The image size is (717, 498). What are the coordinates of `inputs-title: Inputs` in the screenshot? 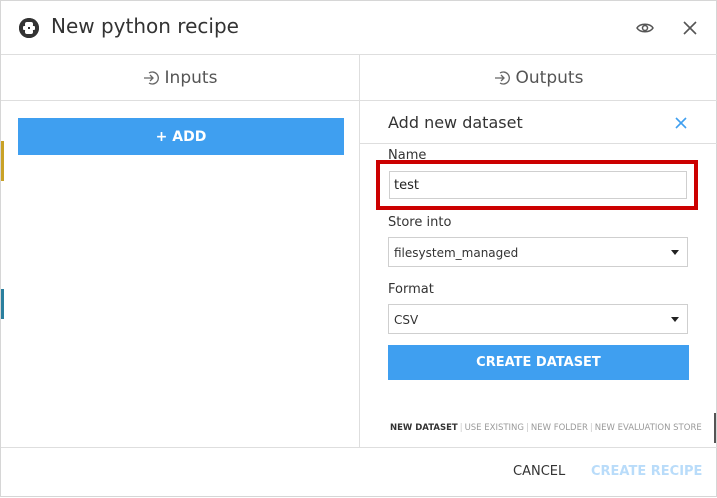 It's located at (191, 77).